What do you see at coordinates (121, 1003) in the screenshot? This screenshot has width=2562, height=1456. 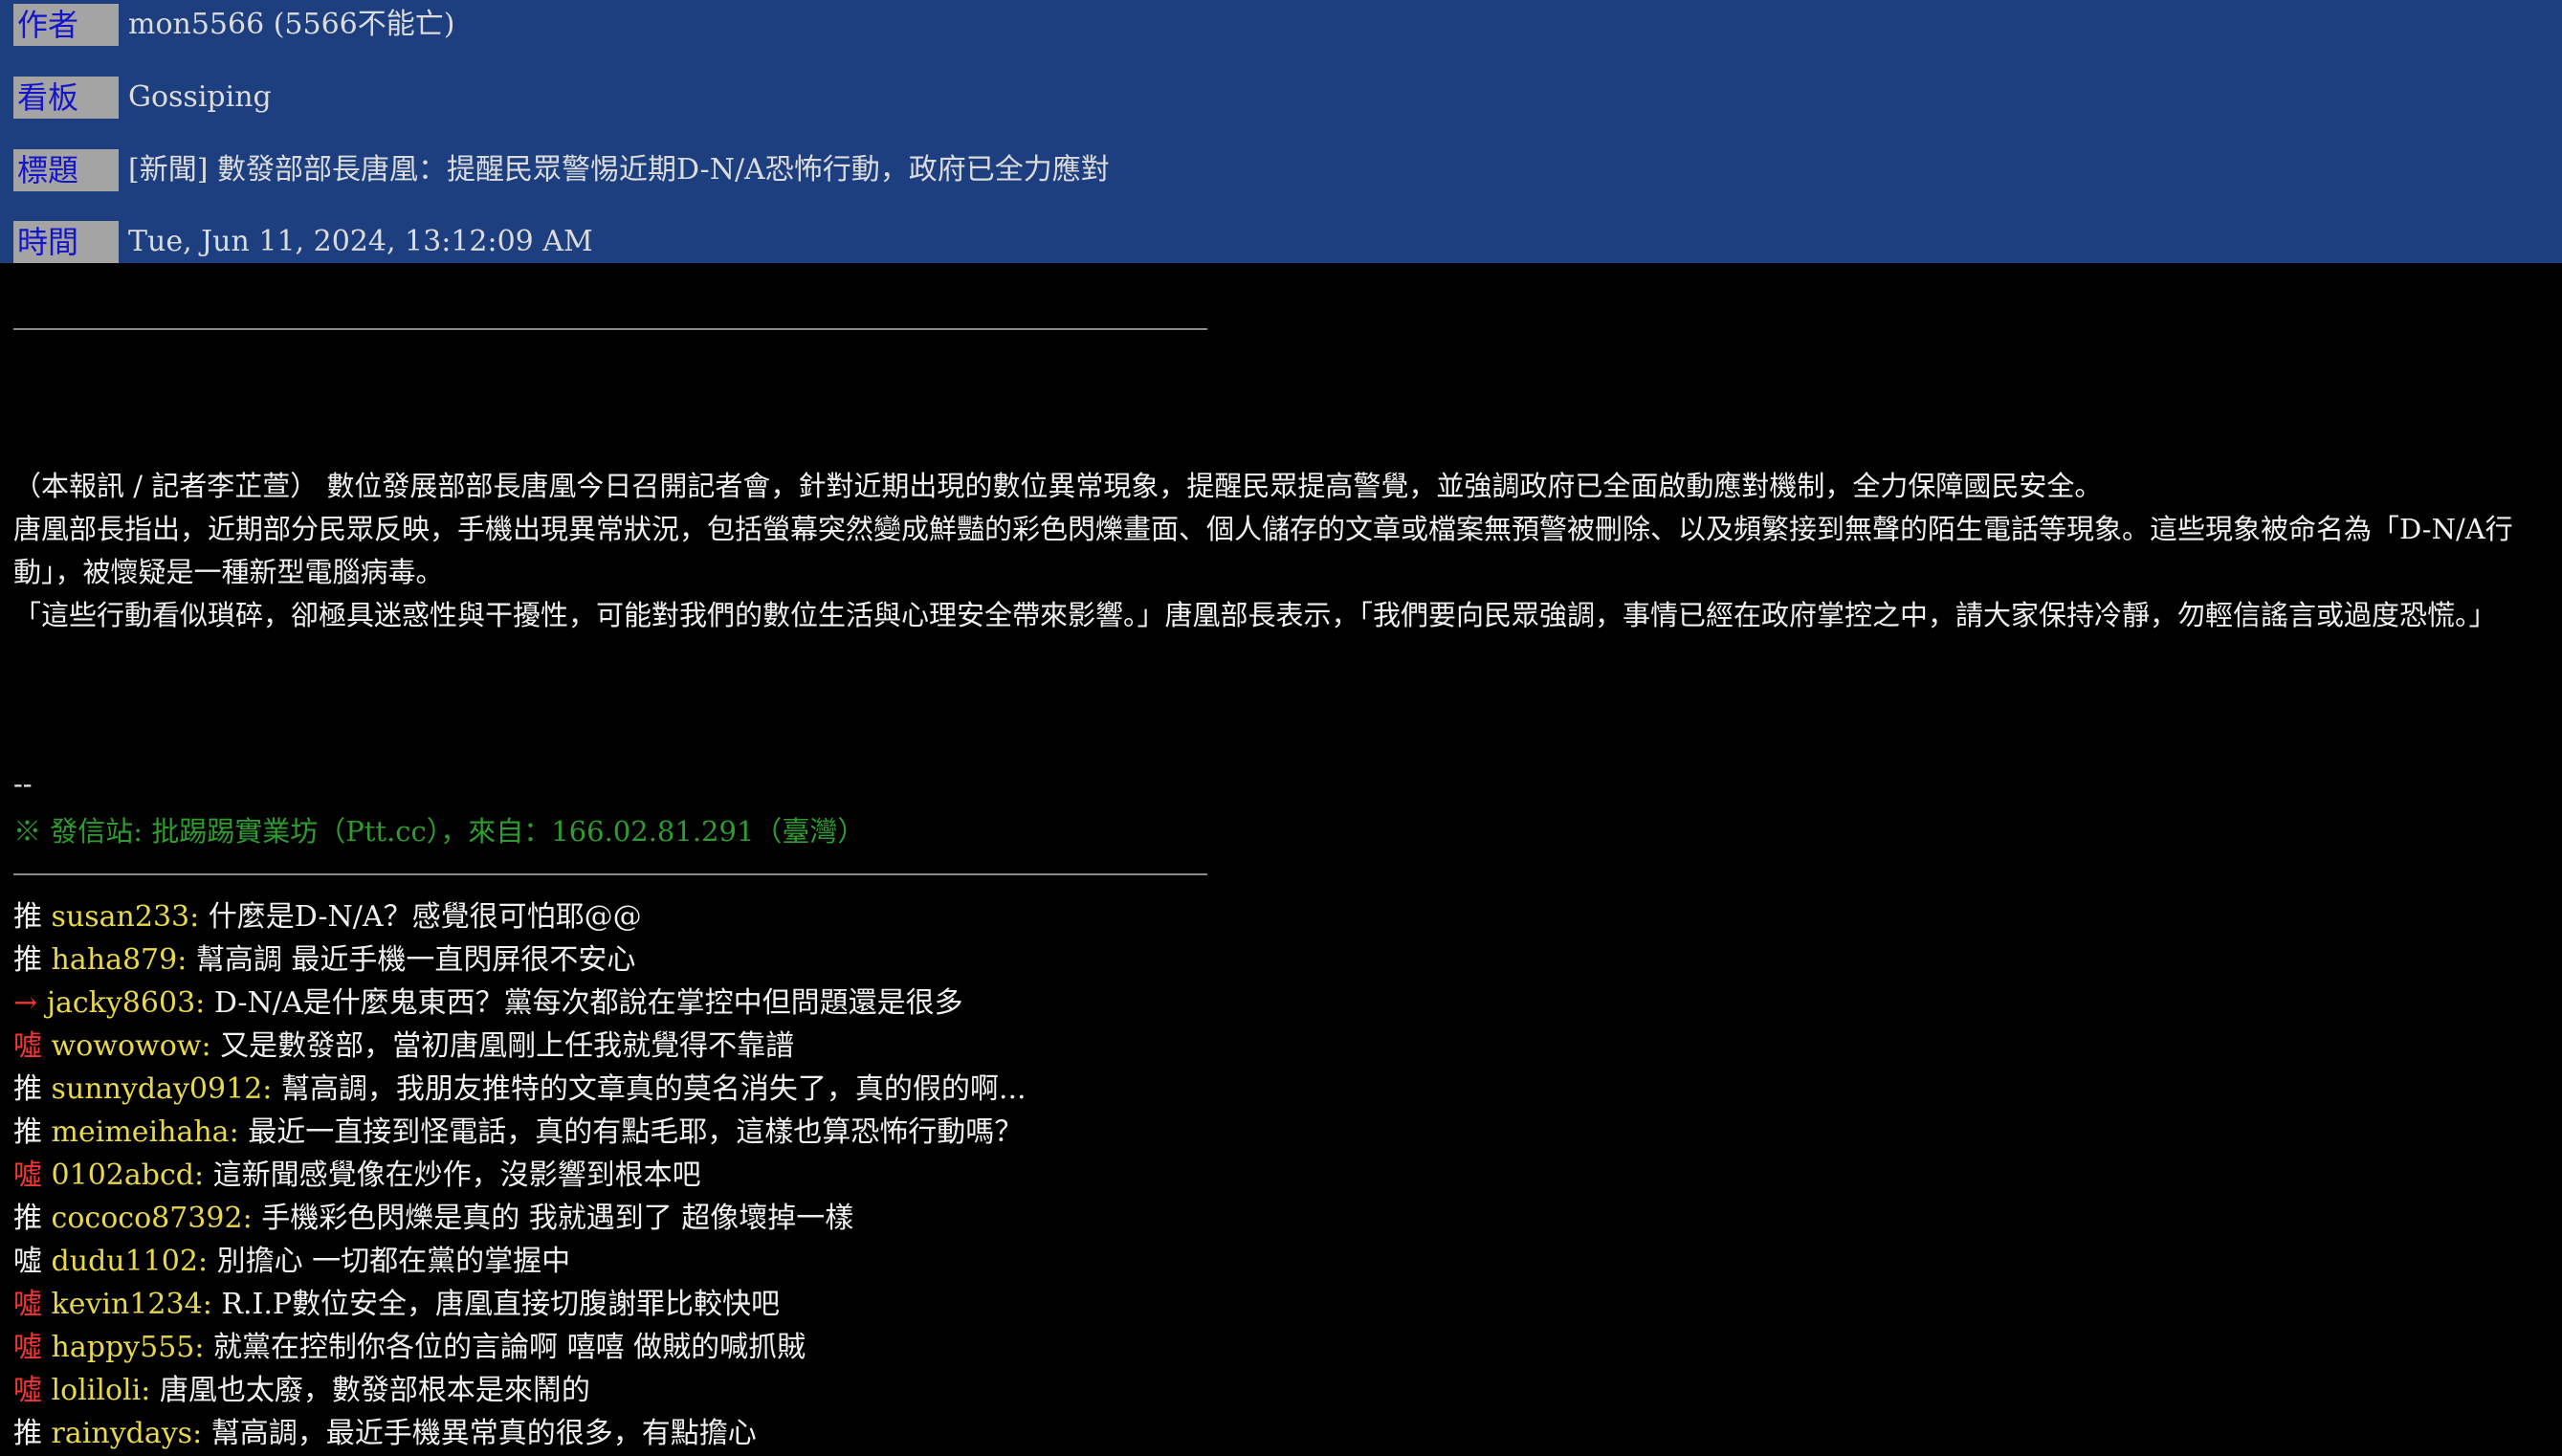 I see `comment-user: jacky8603` at bounding box center [121, 1003].